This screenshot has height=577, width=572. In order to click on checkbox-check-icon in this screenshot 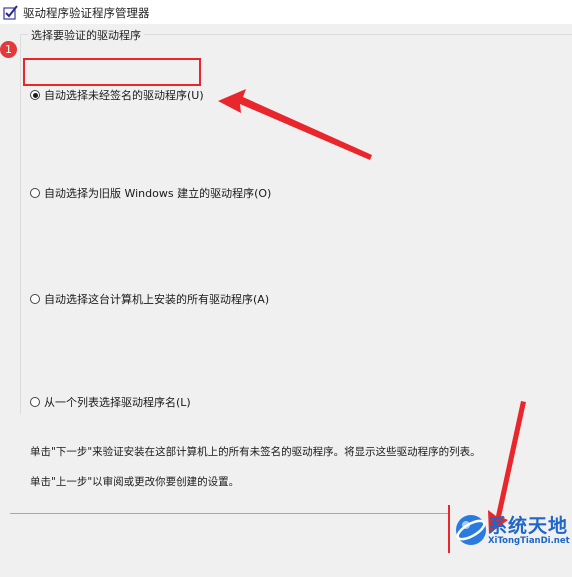, I will do `click(10, 12)`.